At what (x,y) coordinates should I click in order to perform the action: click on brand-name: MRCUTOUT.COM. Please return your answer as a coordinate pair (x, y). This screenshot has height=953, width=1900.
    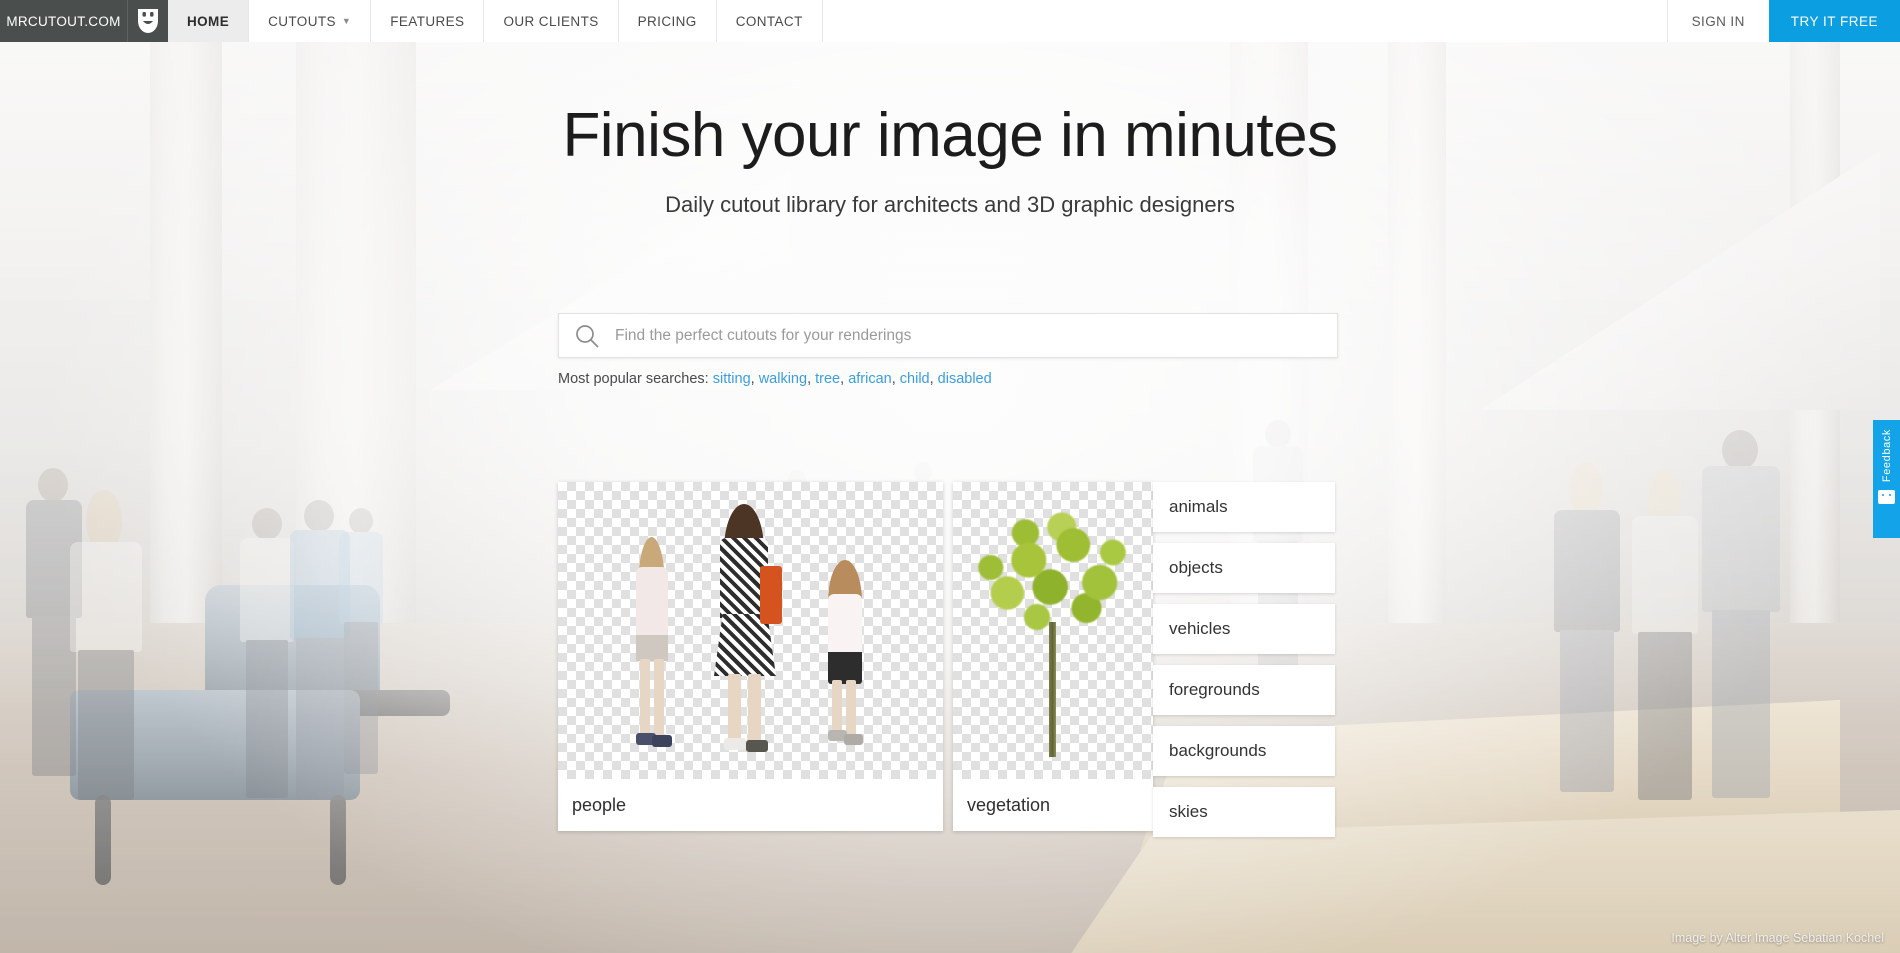
    Looking at the image, I should click on (64, 21).